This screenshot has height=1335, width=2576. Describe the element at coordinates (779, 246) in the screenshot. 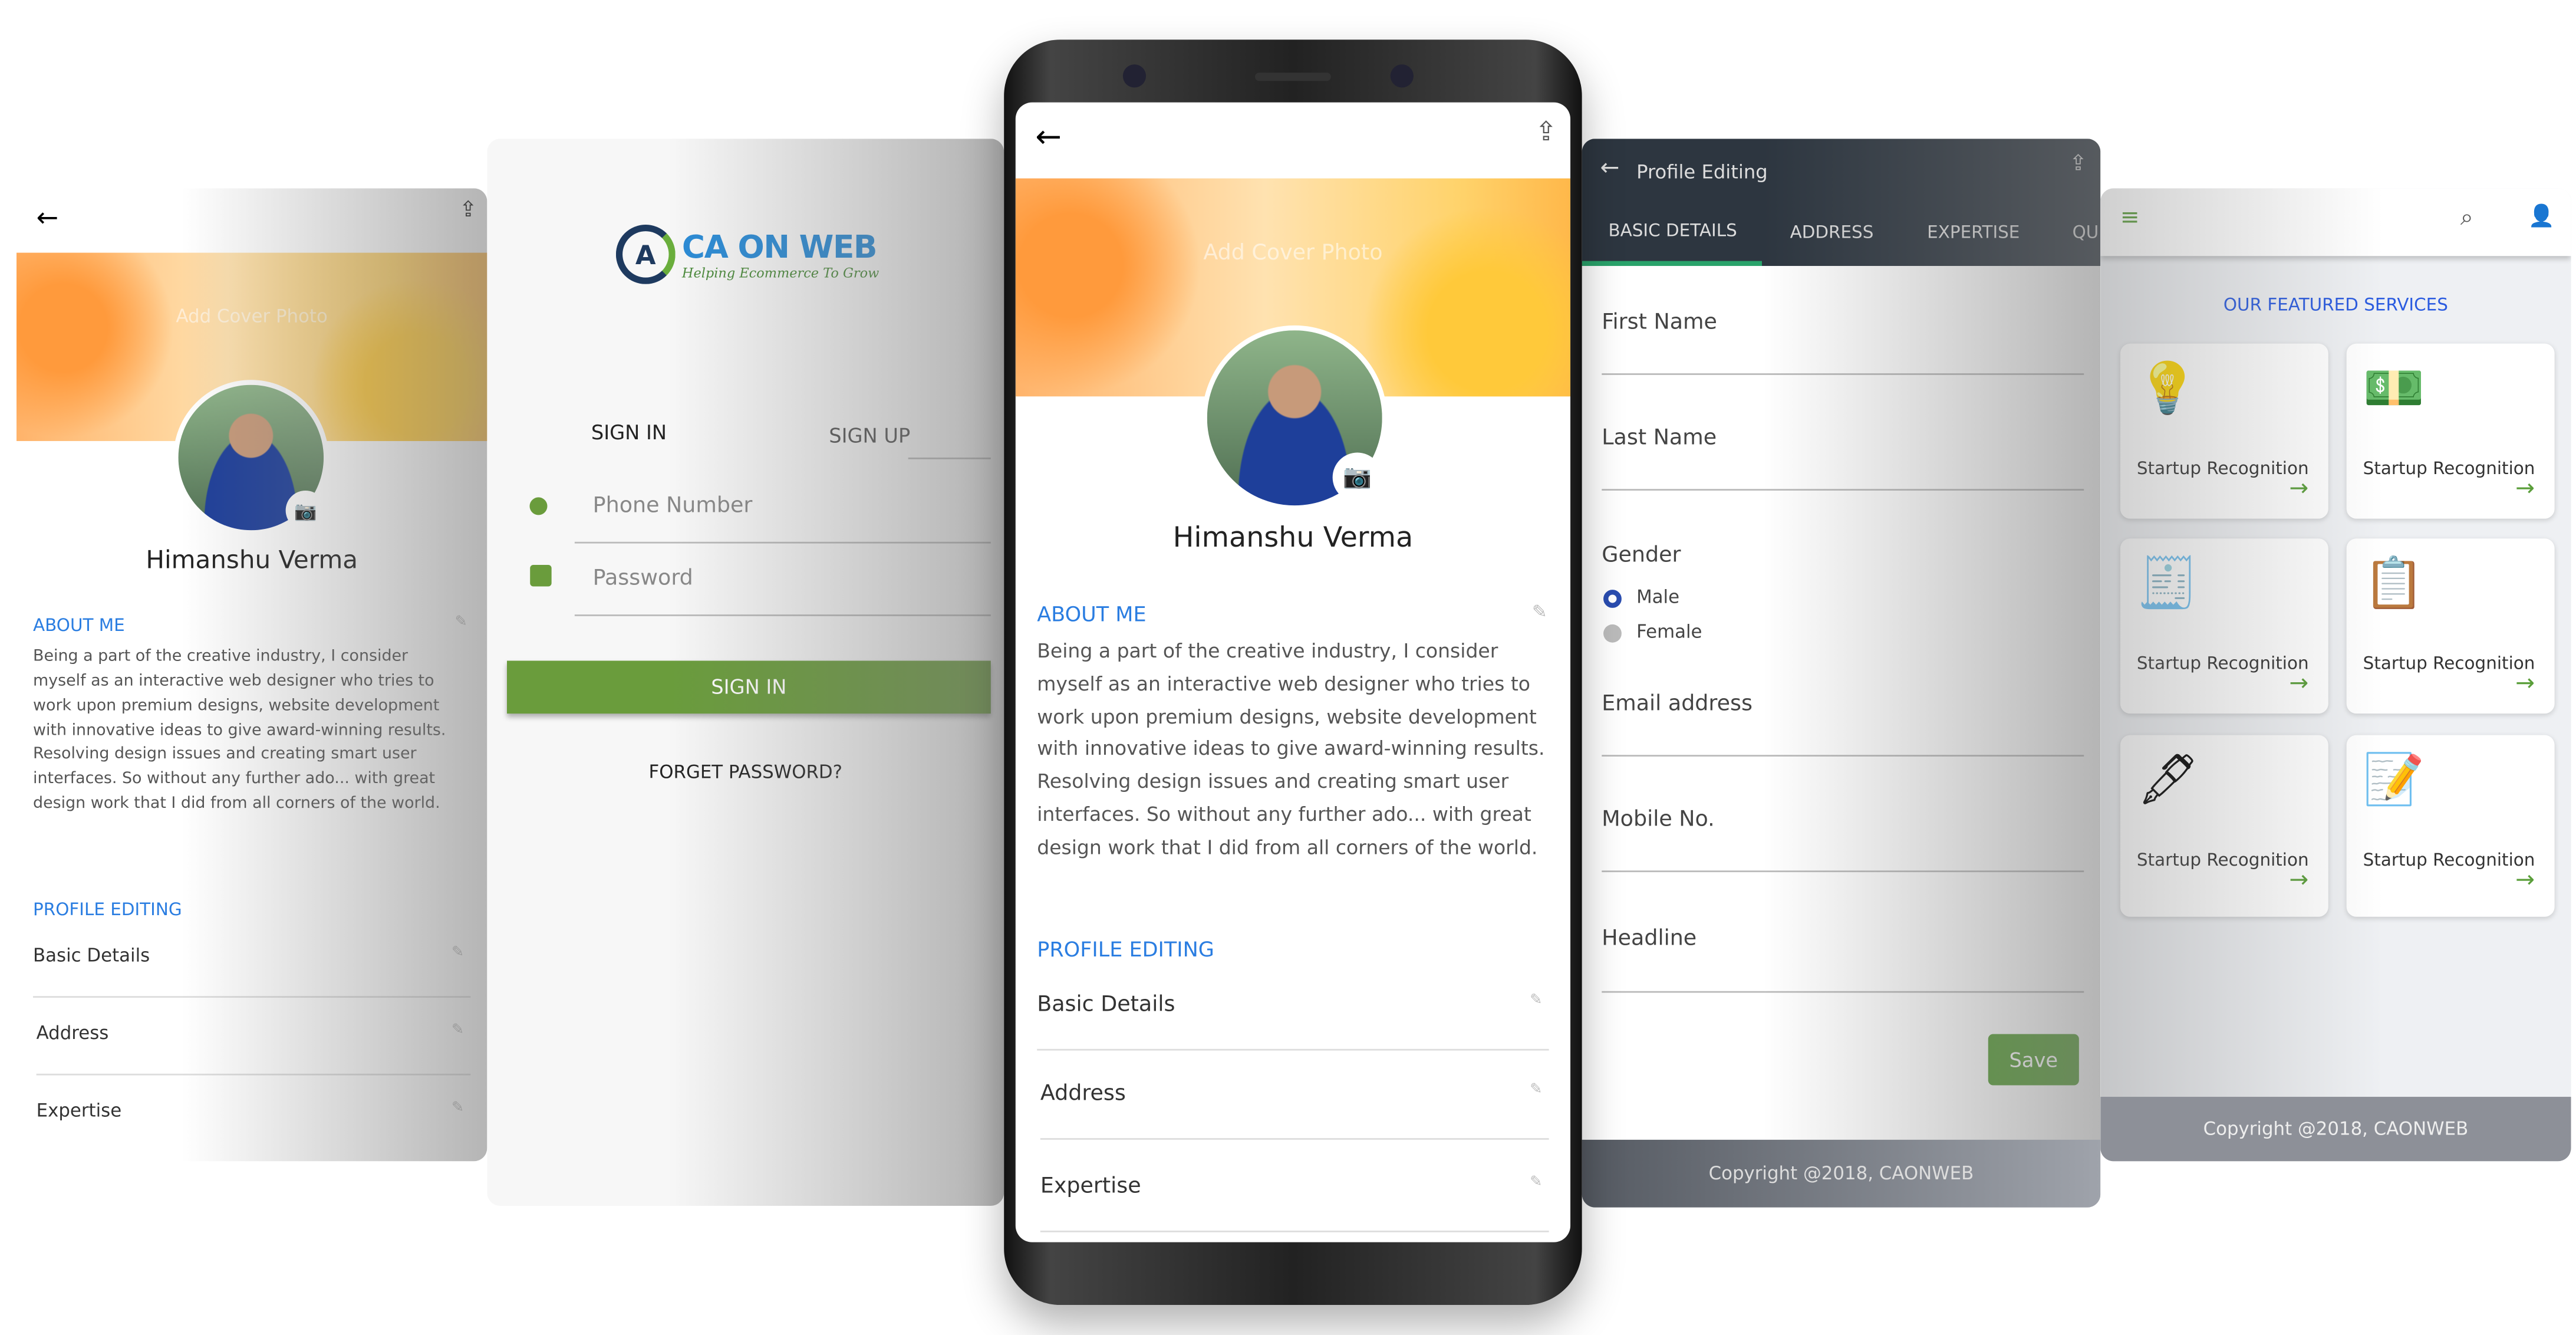

I see `logo-brand: CA ON WEB` at that location.